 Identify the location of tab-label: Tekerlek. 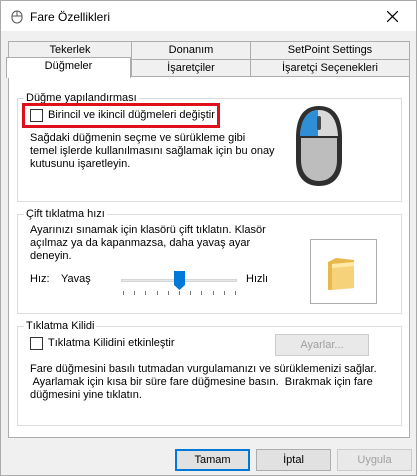
(70, 50).